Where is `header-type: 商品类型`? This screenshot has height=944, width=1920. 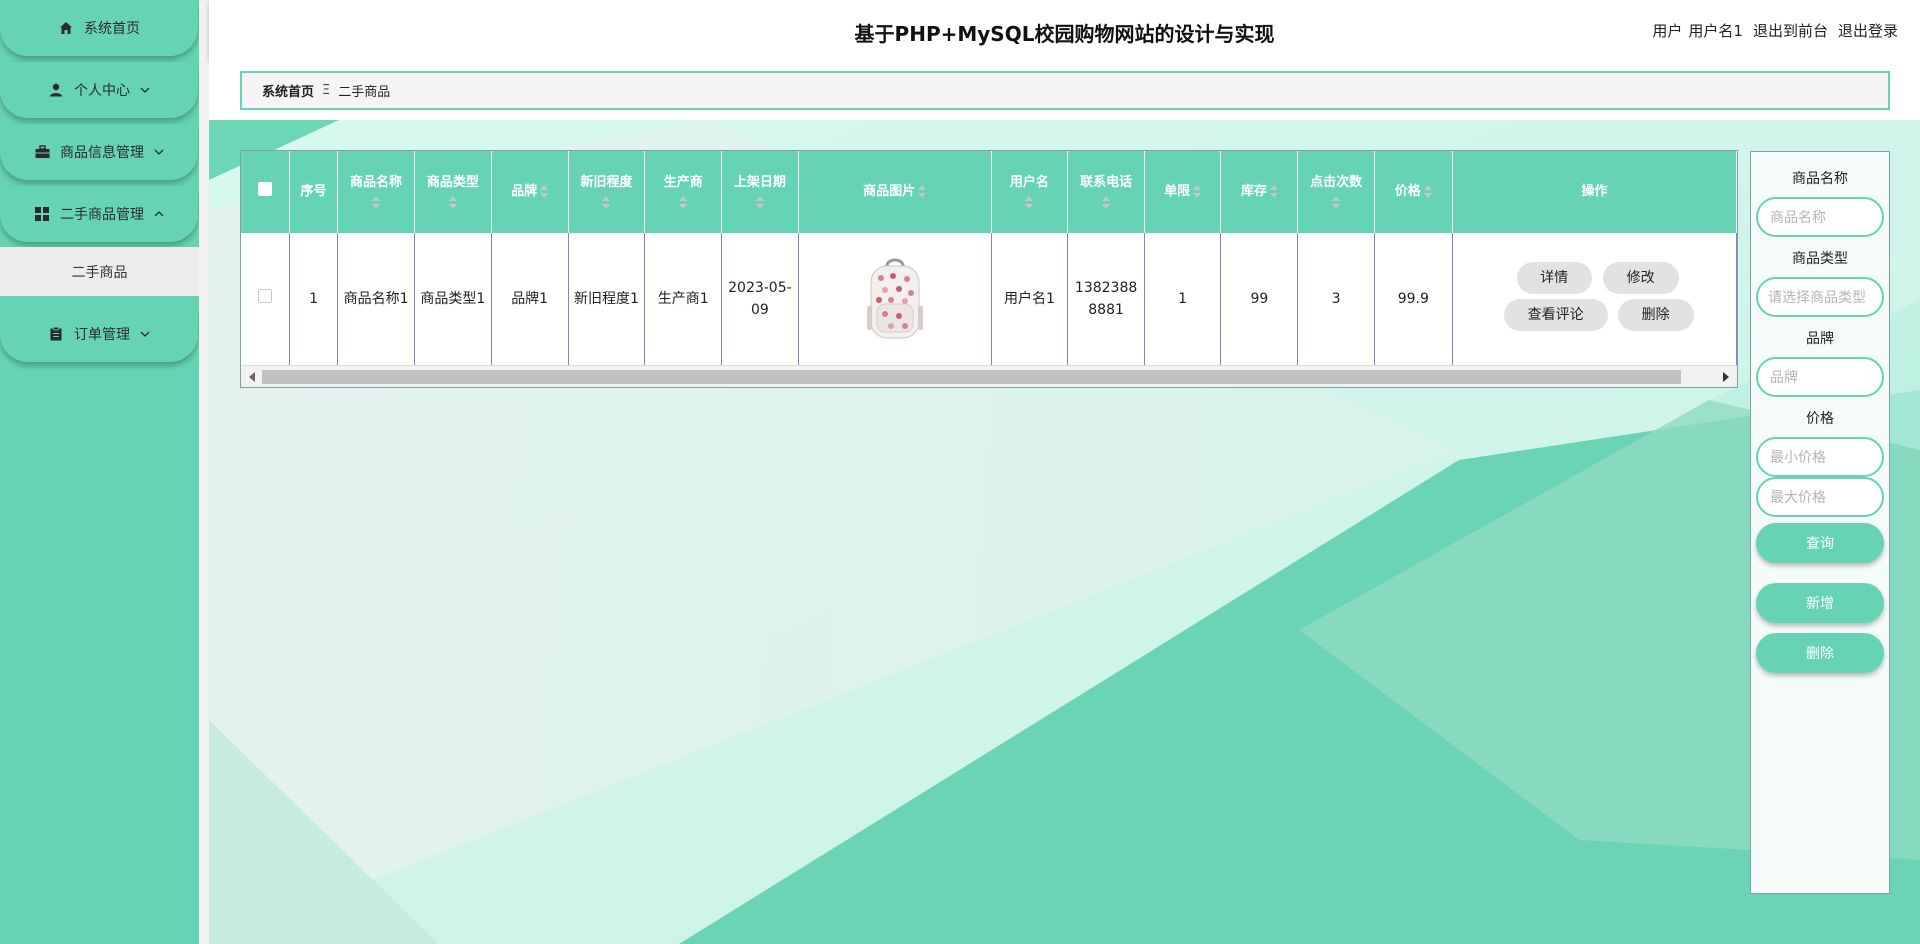
header-type: 商品类型 is located at coordinates (453, 192).